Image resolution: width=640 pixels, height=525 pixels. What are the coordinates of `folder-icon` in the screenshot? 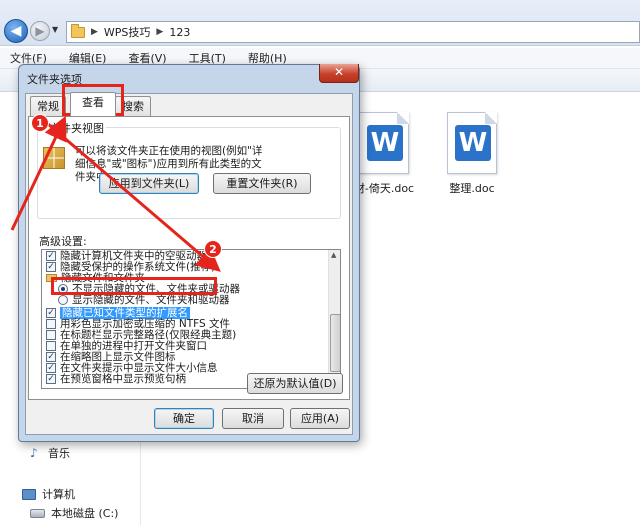 It's located at (78, 30).